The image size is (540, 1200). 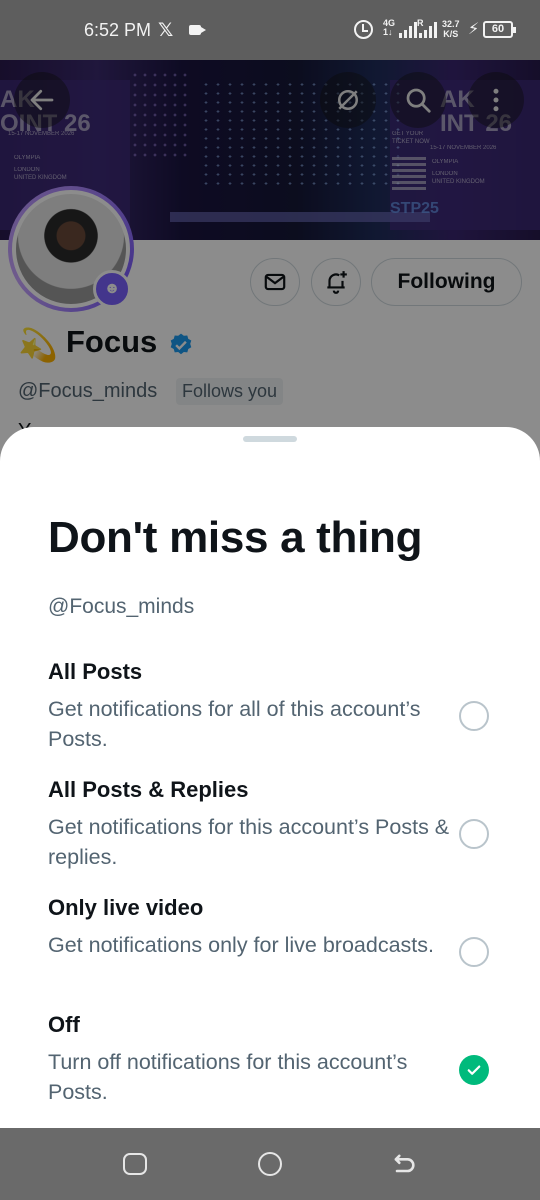 What do you see at coordinates (95, 671) in the screenshot?
I see `option-title: All Posts` at bounding box center [95, 671].